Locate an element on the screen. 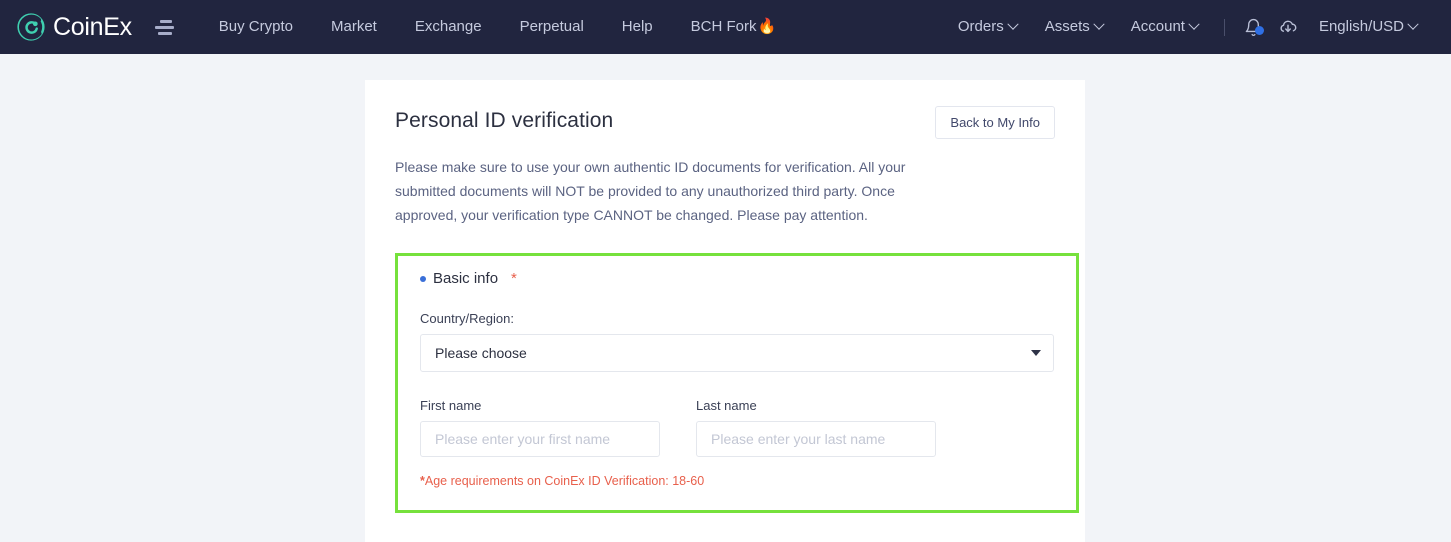 This screenshot has height=542, width=1451. country-region-label: Country/Region: is located at coordinates (467, 318).